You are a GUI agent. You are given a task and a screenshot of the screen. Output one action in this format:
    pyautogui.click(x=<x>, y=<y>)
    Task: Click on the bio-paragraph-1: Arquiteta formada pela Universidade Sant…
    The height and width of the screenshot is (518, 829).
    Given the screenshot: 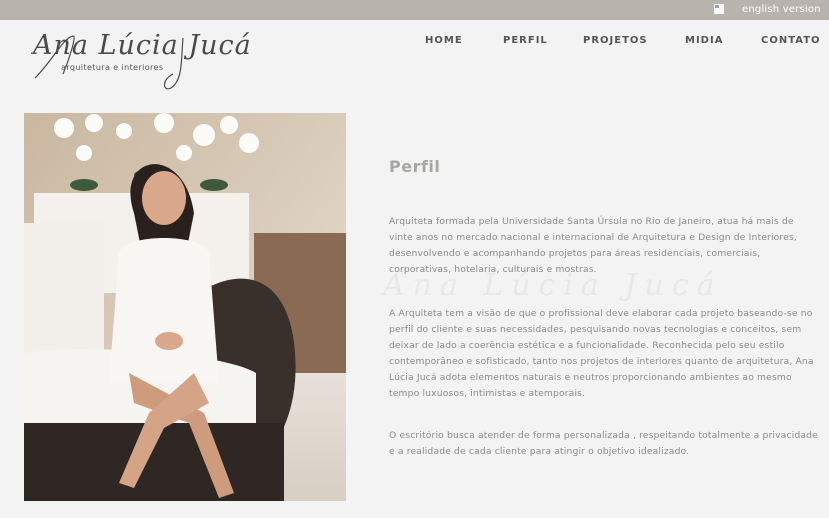 What is the action you would take?
    pyautogui.click(x=593, y=245)
    